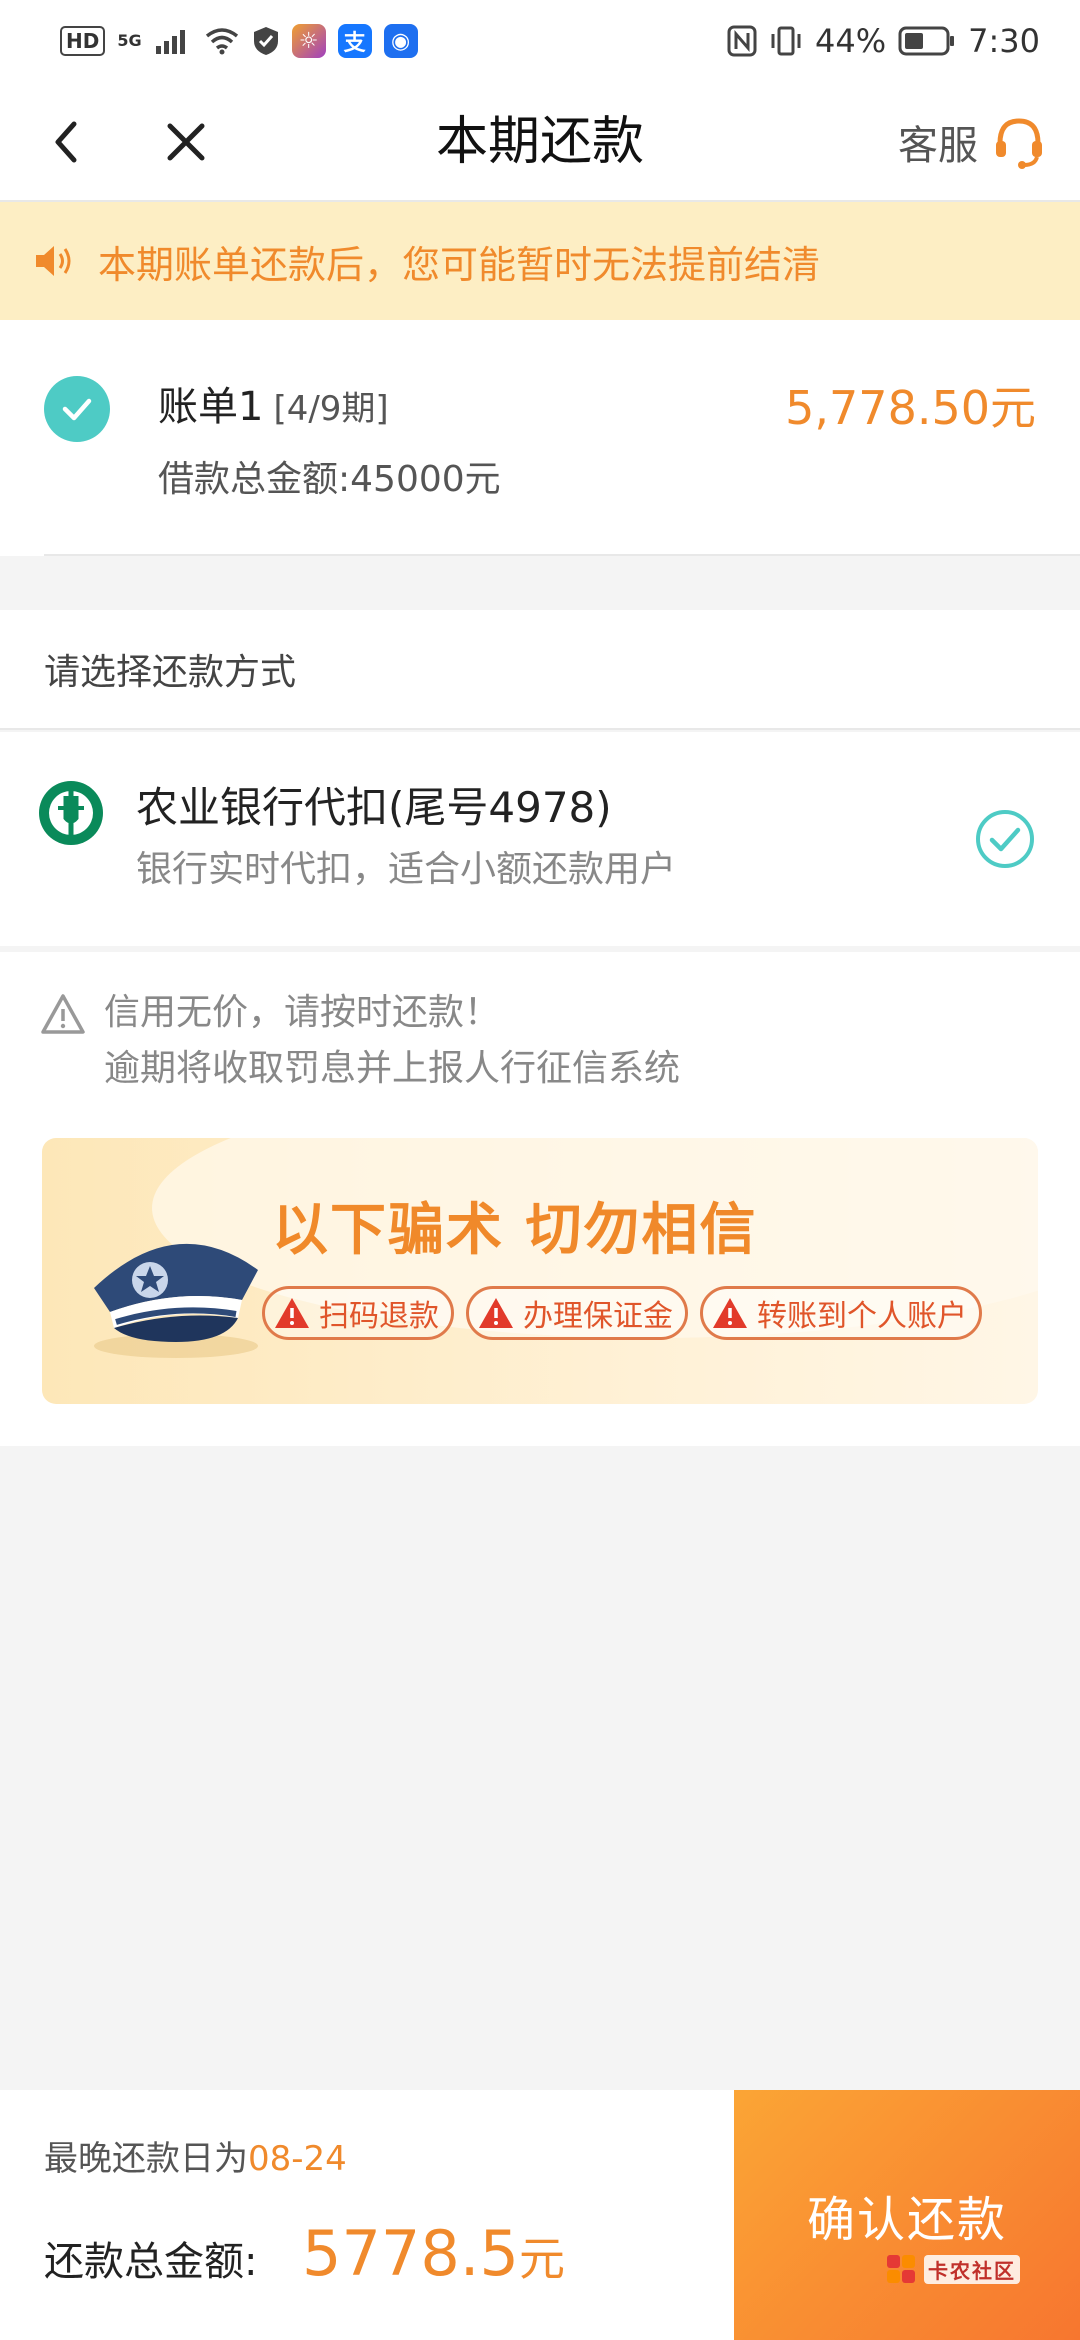  What do you see at coordinates (972, 2269) in the screenshot?
I see `watermark-text: 卡农社区` at bounding box center [972, 2269].